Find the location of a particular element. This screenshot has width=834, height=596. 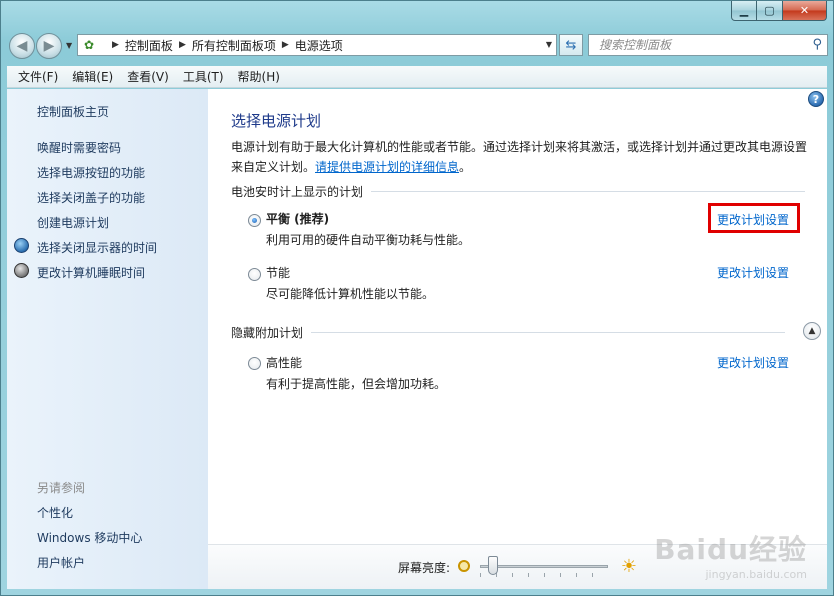

recent-pages-dropdown: ▼ is located at coordinates (69, 45).